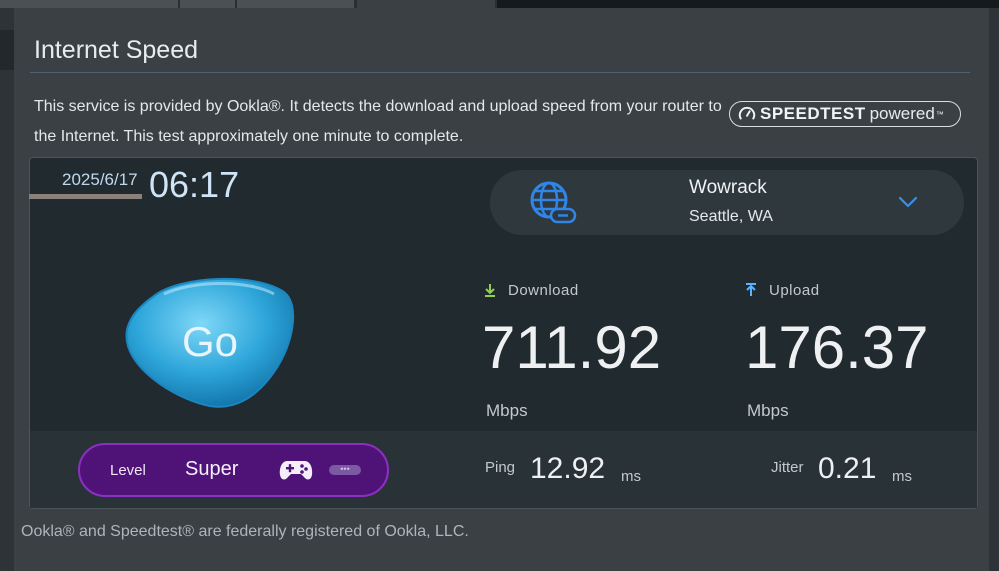 The image size is (999, 571). What do you see at coordinates (345, 470) in the screenshot?
I see `more-options-icon: •••` at bounding box center [345, 470].